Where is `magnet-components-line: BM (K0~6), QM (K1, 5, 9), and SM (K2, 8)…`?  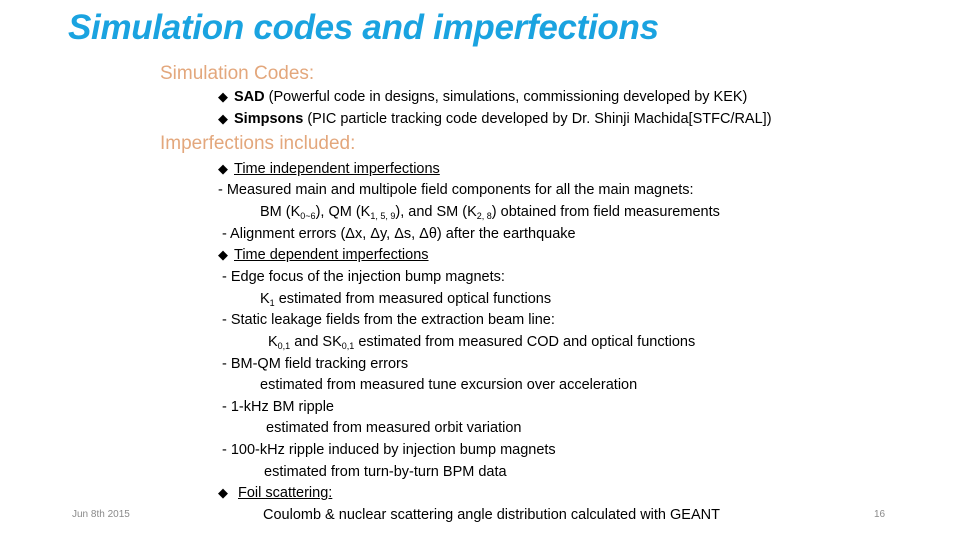 magnet-components-line: BM (K0~6), QM (K1, 5, 9), and SM (K2, 8)… is located at coordinates (490, 212).